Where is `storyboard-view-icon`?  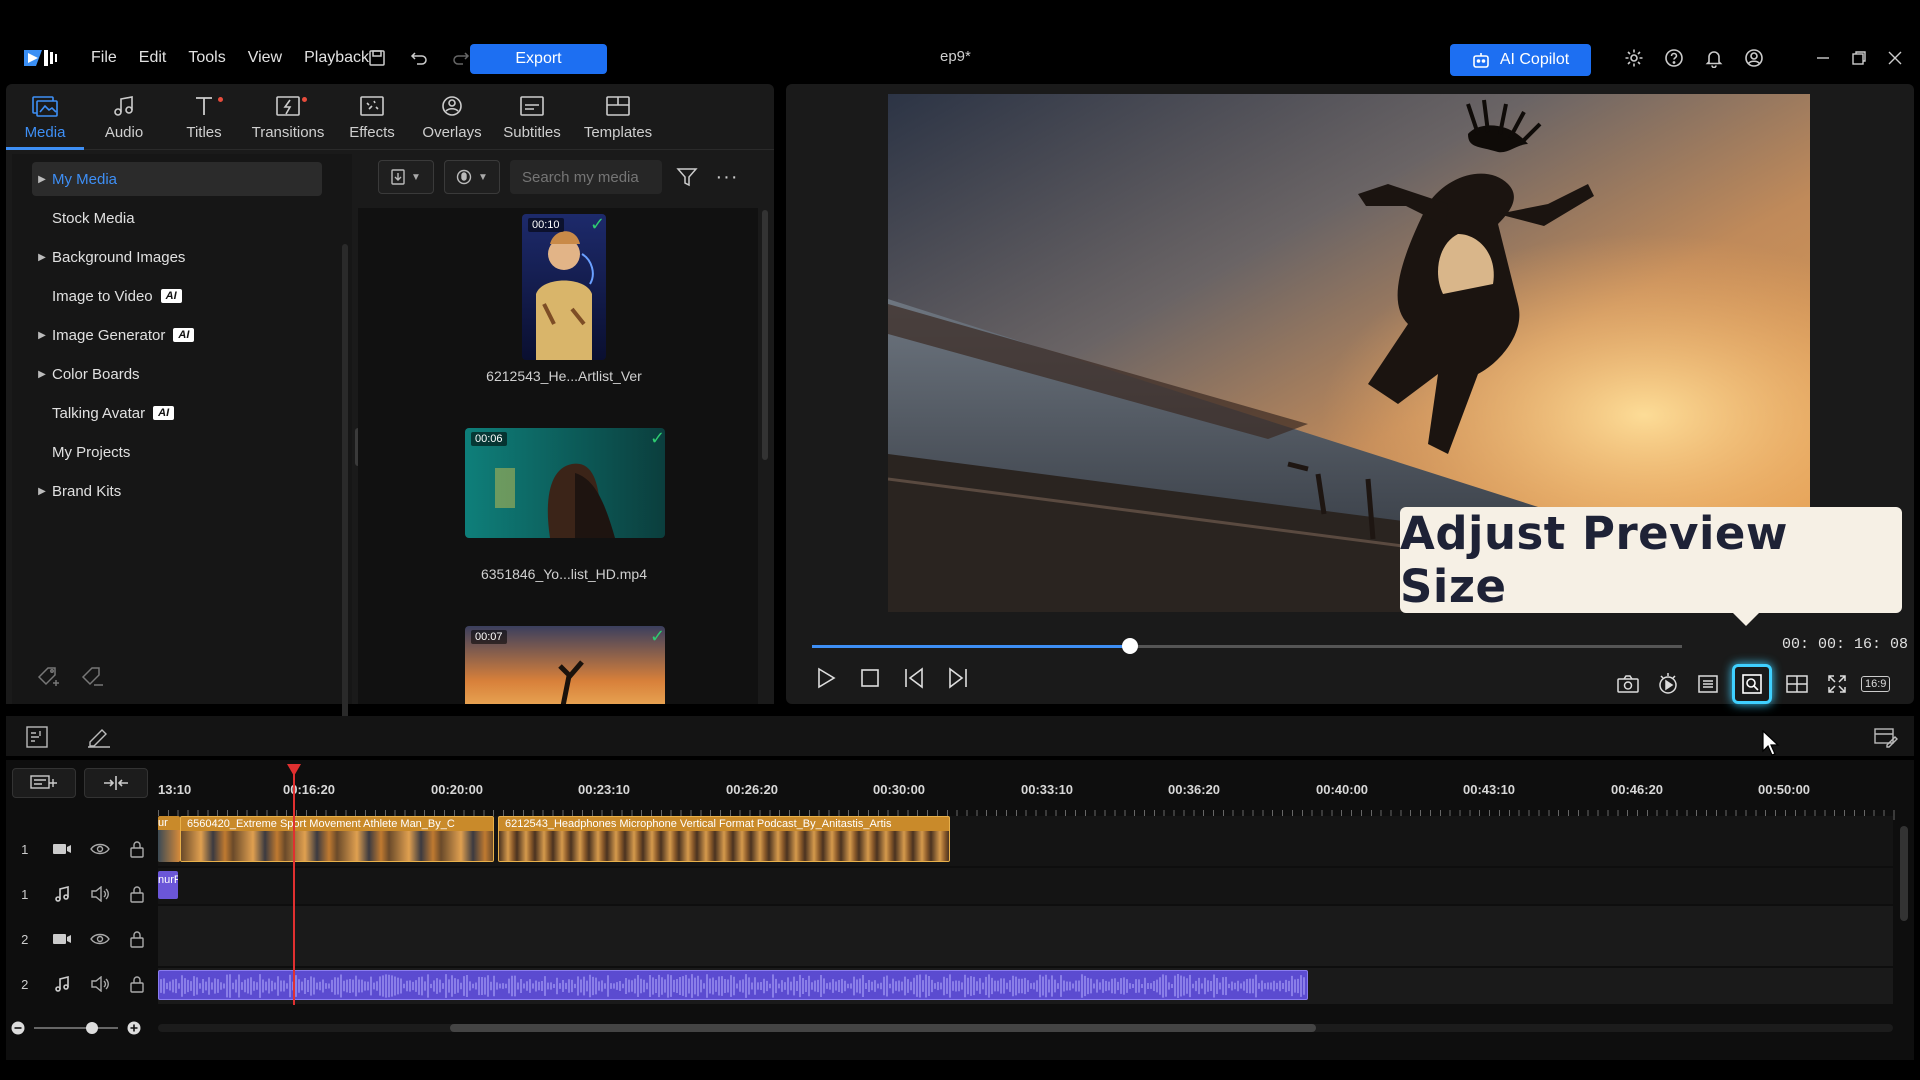 storyboard-view-icon is located at coordinates (37, 737).